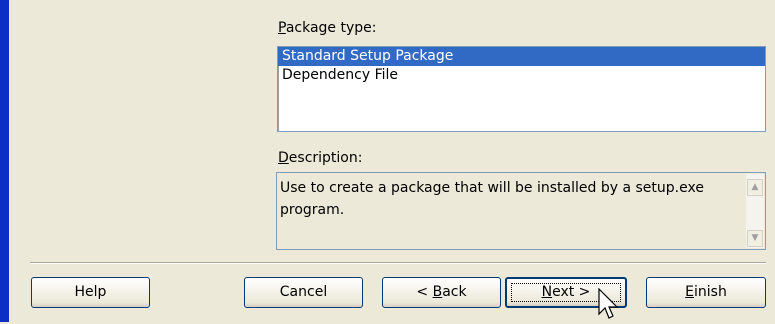 Image resolution: width=775 pixels, height=324 pixels. What do you see at coordinates (4, 161) in the screenshot?
I see `wizard-side-banner` at bounding box center [4, 161].